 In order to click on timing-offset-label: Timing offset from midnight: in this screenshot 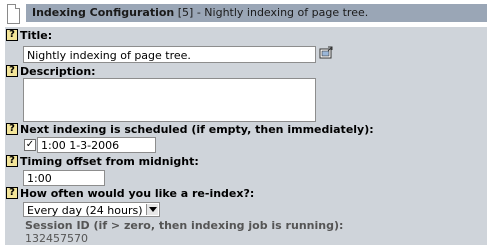, I will do `click(109, 161)`.